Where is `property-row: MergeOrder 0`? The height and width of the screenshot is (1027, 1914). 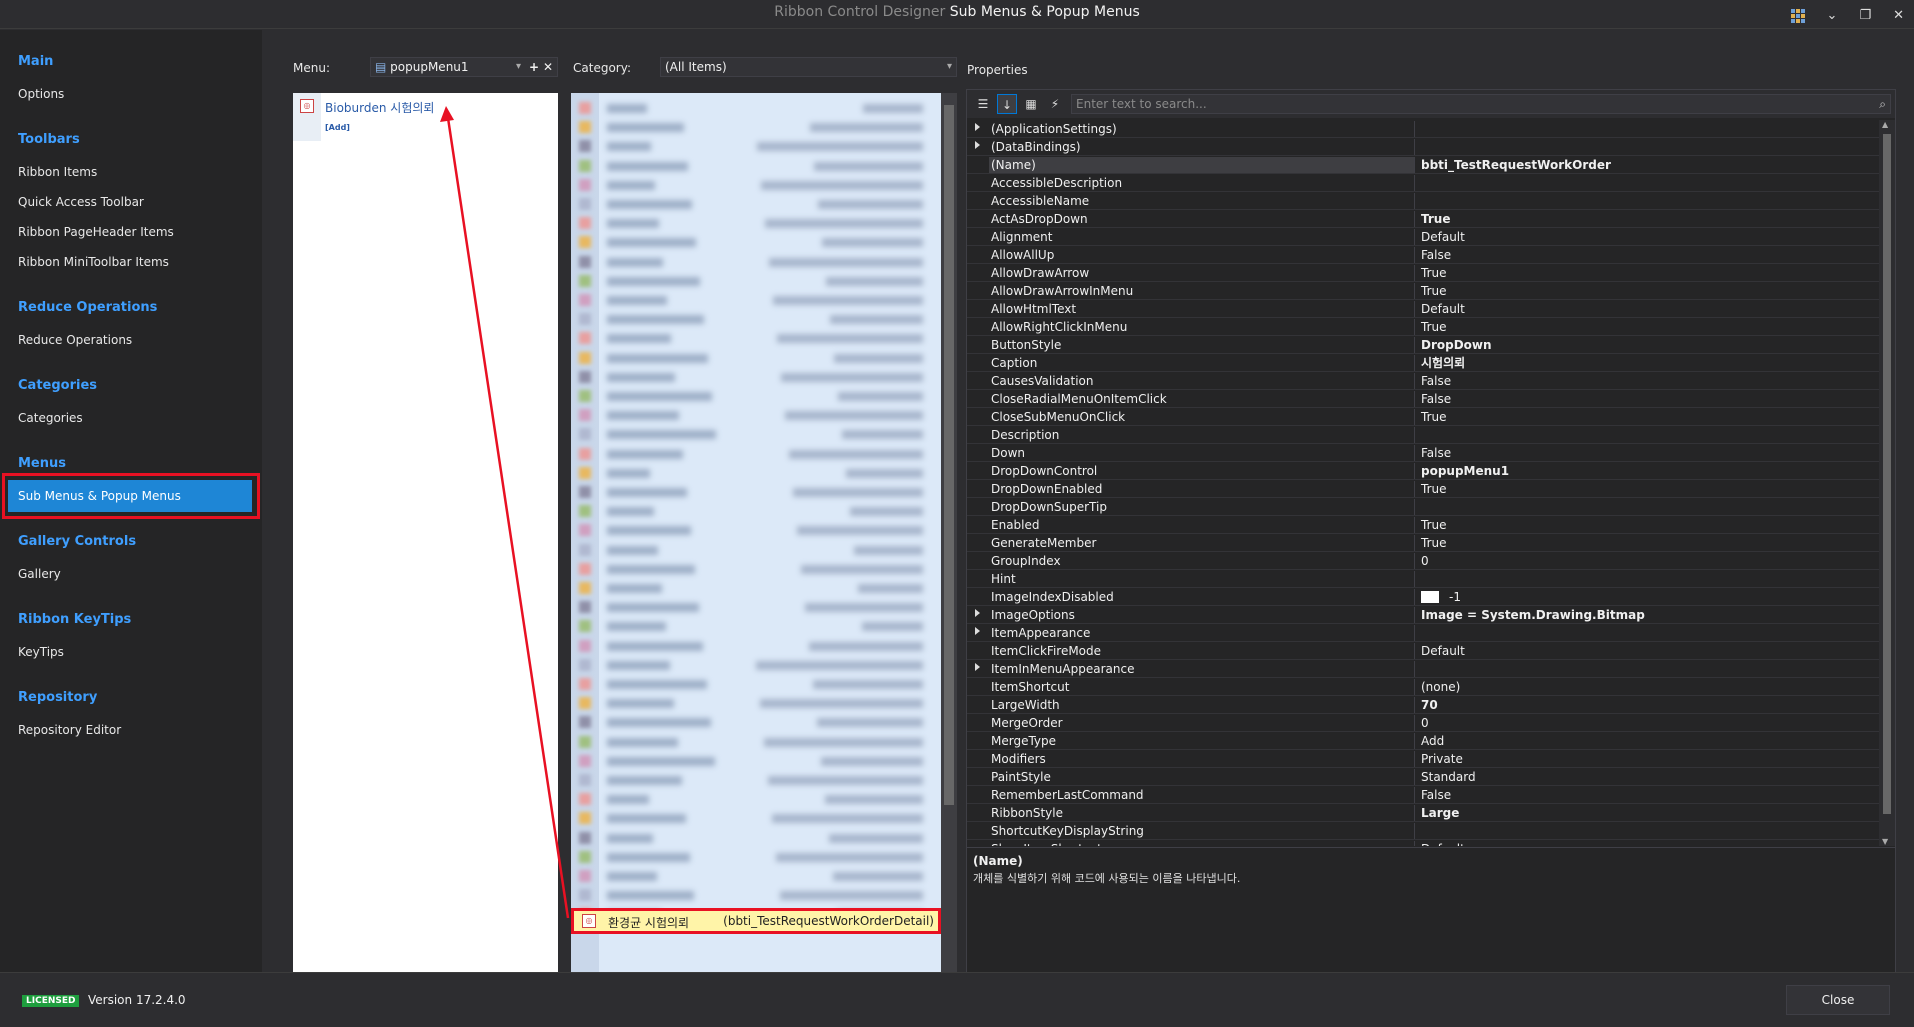 property-row: MergeOrder 0 is located at coordinates (1423, 723).